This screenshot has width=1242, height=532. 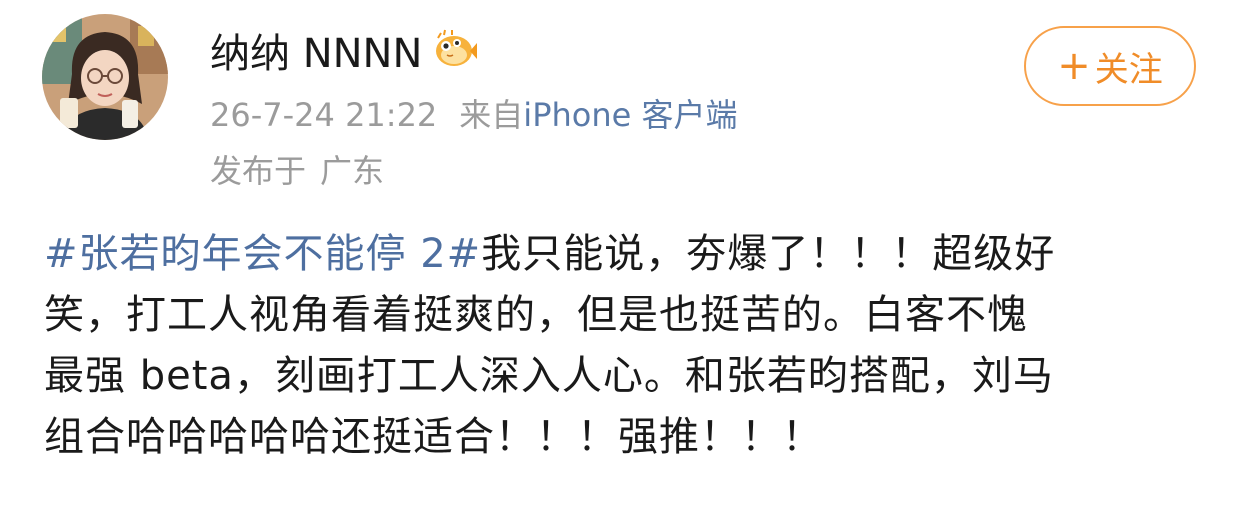 I want to click on source-prefix: 来自, so click(x=491, y=115).